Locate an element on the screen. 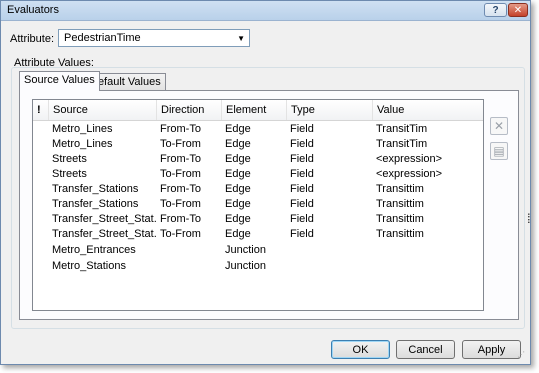 The height and width of the screenshot is (373, 539). column-header-flag: ! is located at coordinates (41, 110).